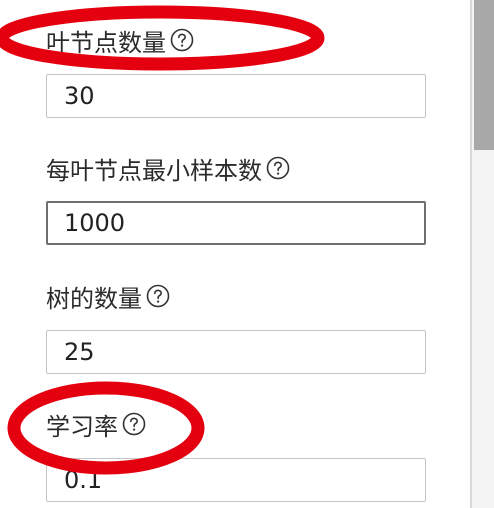 The height and width of the screenshot is (508, 494). What do you see at coordinates (236, 96) in the screenshot?
I see `leaf-count-input` at bounding box center [236, 96].